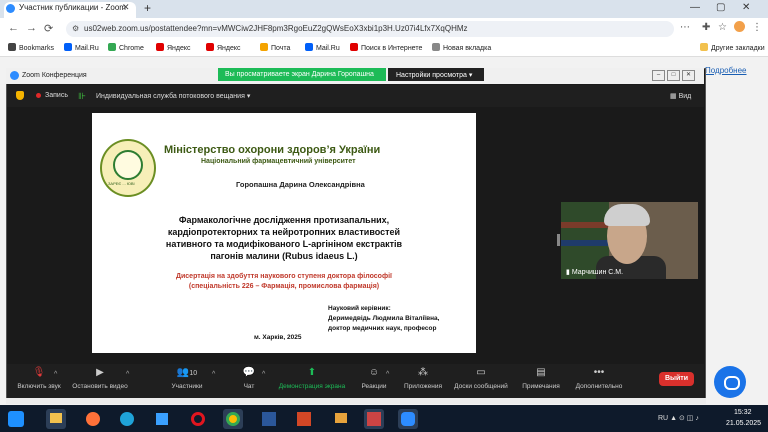 Image resolution: width=768 pixels, height=432 pixels. Describe the element at coordinates (732, 47) in the screenshot. I see `other-bookmarks: Другие закладки` at that location.